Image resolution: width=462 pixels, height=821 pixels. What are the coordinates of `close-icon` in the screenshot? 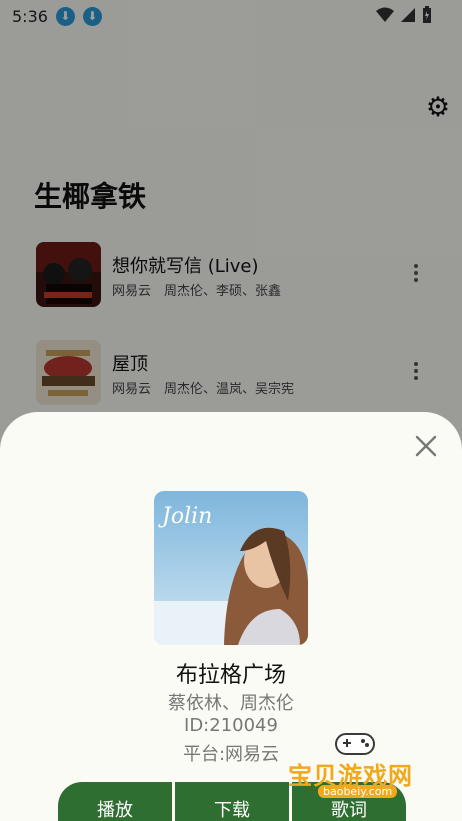 It's located at (426, 446).